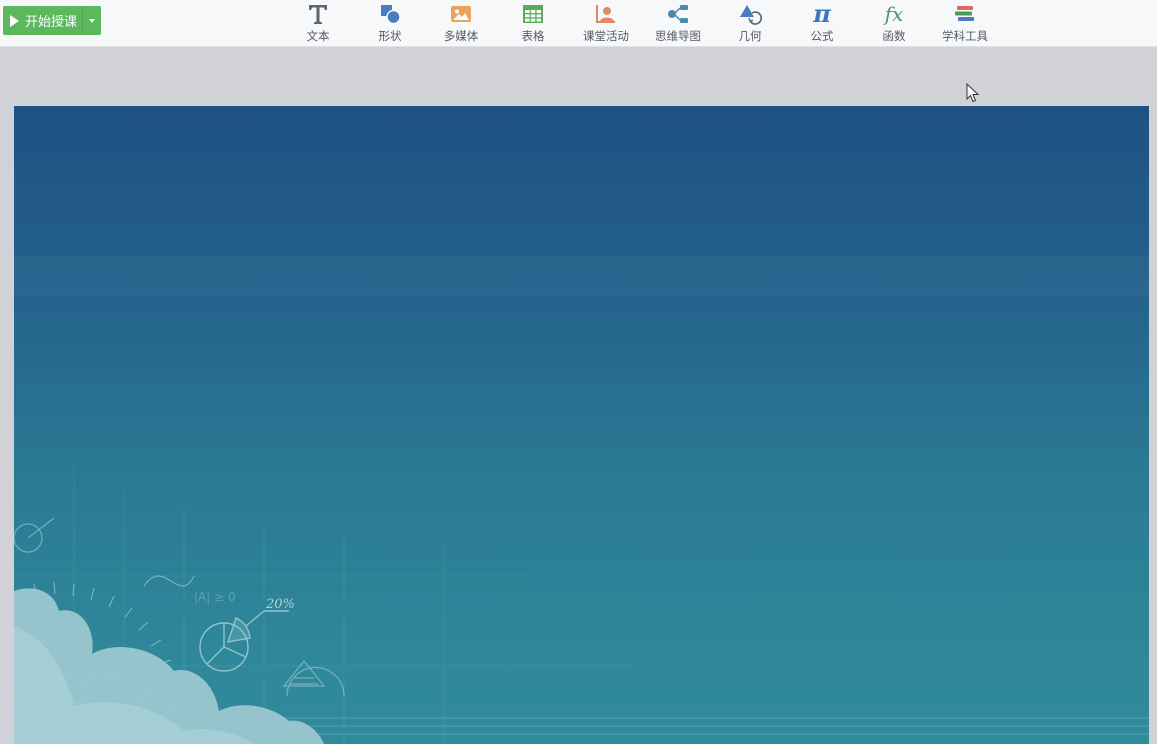  Describe the element at coordinates (894, 13) in the screenshot. I see `fx-icon: fx` at that location.